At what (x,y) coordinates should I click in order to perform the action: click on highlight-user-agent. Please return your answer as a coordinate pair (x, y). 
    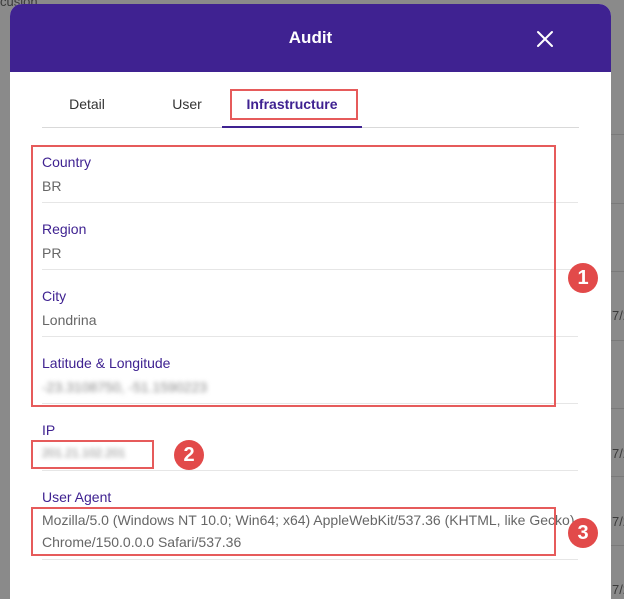
    Looking at the image, I should click on (293, 531).